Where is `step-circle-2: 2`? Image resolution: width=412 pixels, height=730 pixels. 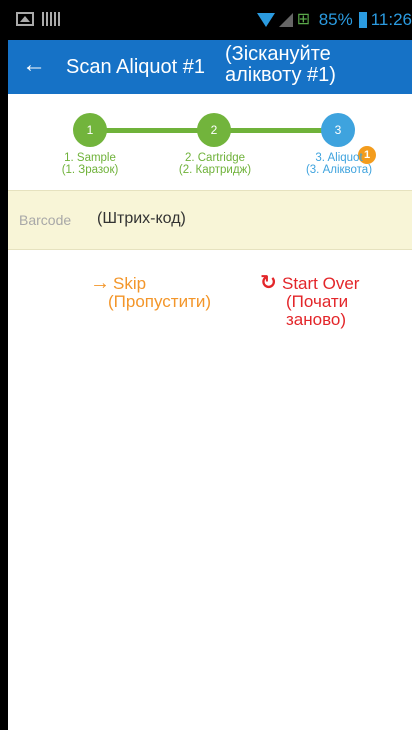
step-circle-2: 2 is located at coordinates (214, 130).